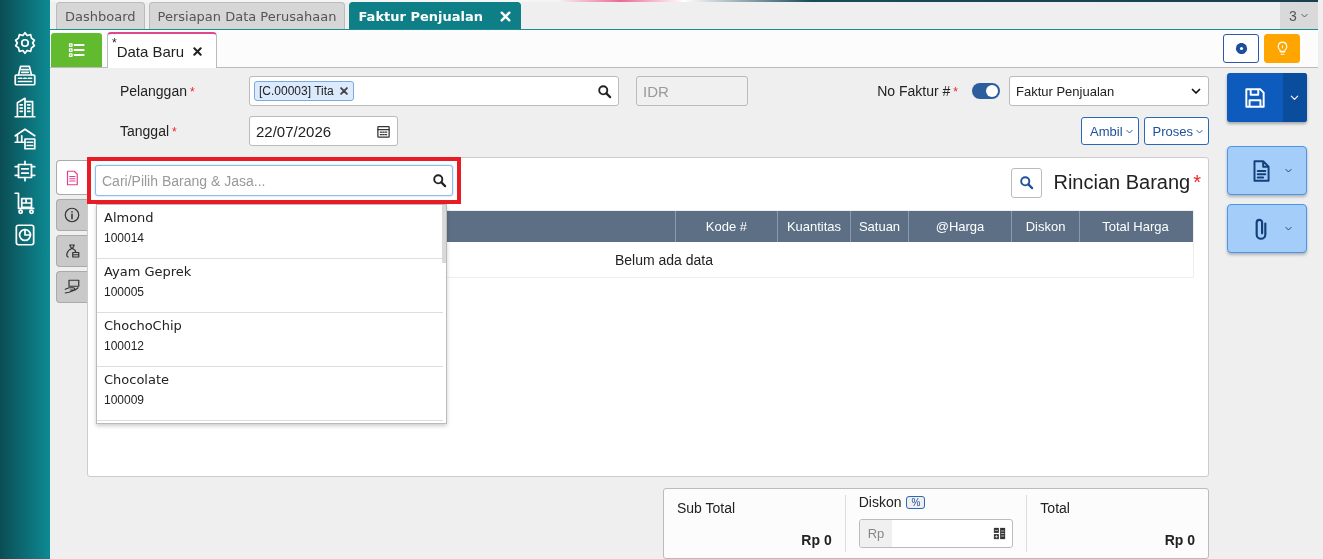  Describe the element at coordinates (707, 508) in the screenshot. I see `subtotal-label: Sub Total` at that location.